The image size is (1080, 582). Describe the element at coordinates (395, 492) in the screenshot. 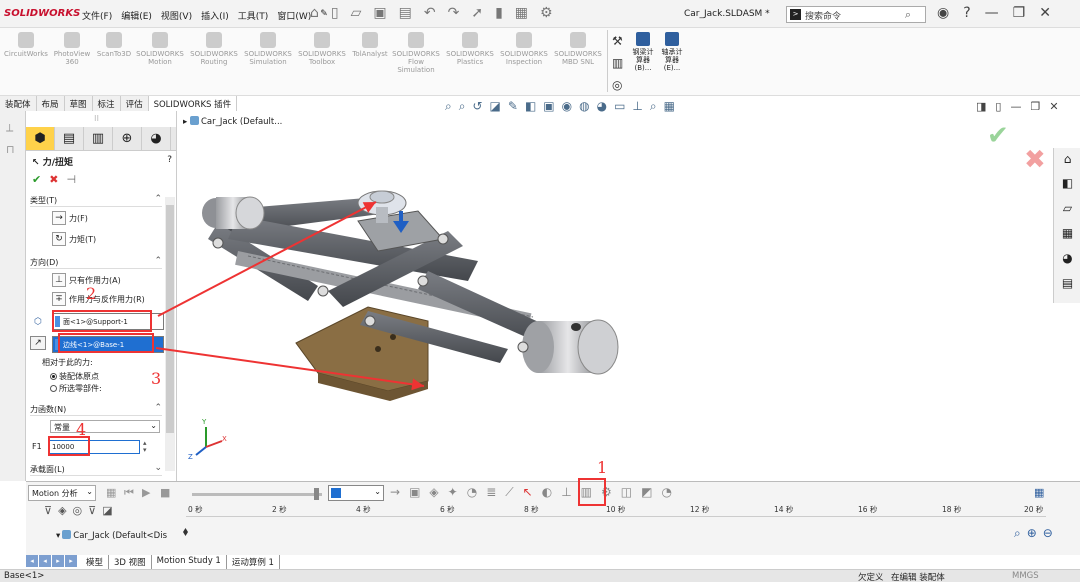

I see `arrow-forward-icon: →` at that location.